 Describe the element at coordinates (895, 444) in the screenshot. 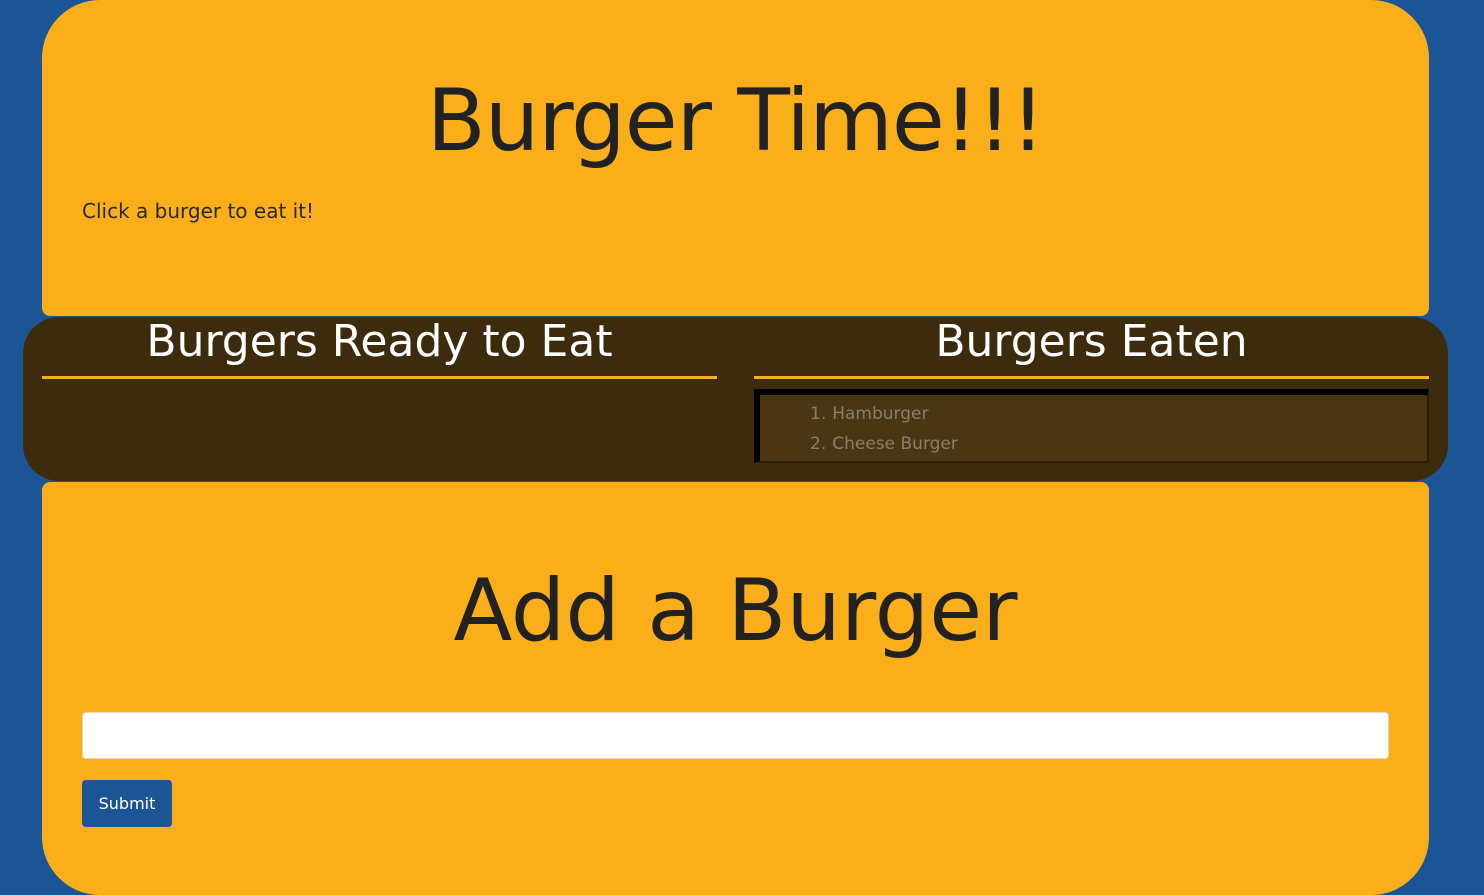

I see `burger-name: Cheese Burger` at that location.